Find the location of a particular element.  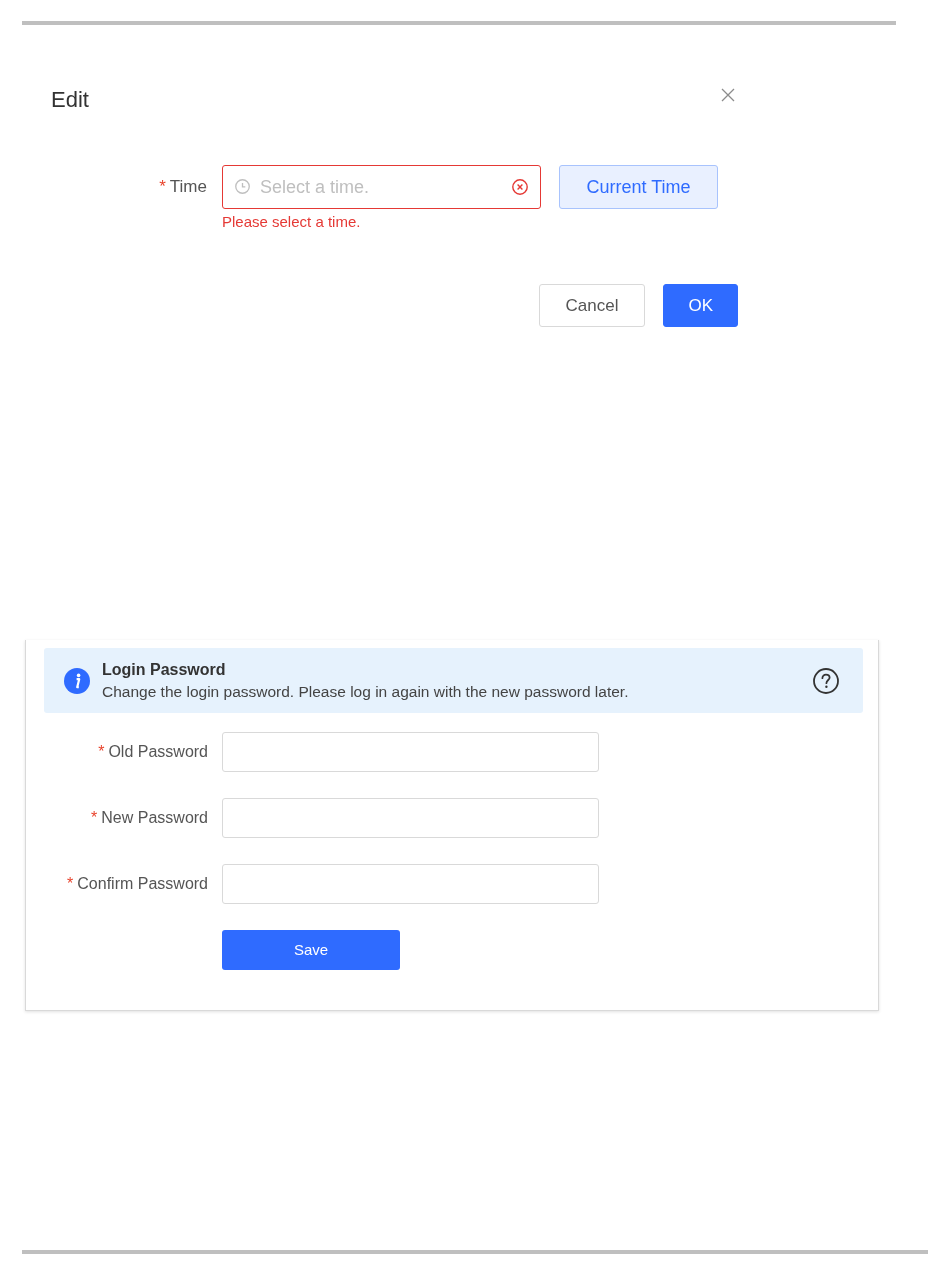

field-label: New Password is located at coordinates (154, 818).